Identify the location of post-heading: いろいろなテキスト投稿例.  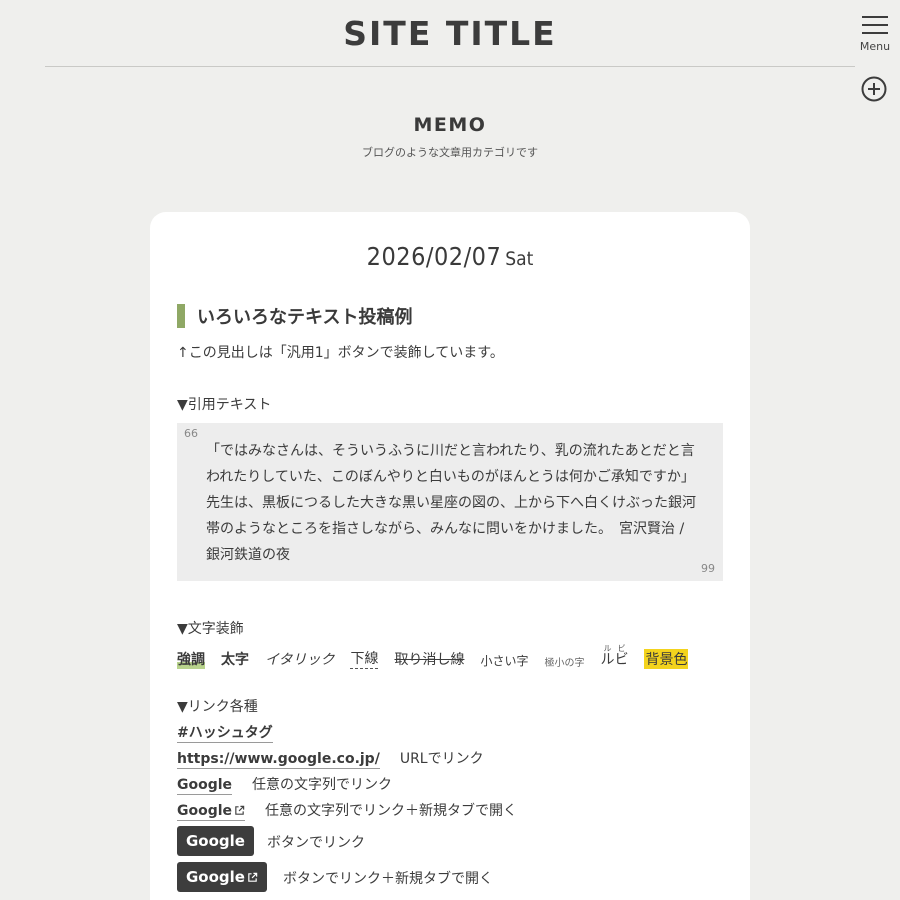
(294, 316).